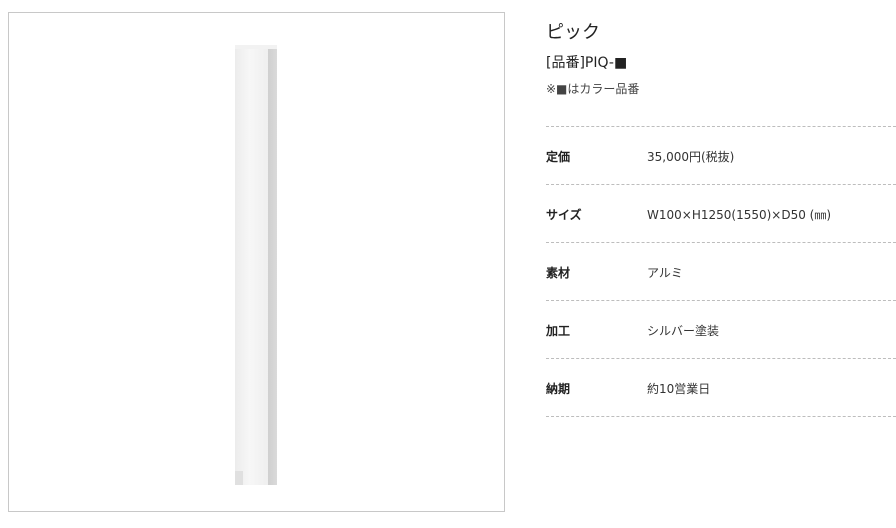 This screenshot has width=896, height=528. I want to click on product-code: [品番]PIQ-■, so click(587, 63).